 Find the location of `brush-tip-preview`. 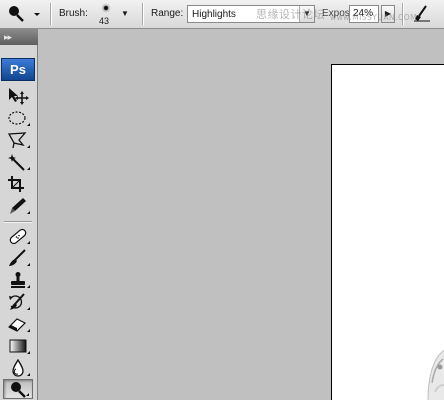

brush-tip-preview is located at coordinates (106, 8).